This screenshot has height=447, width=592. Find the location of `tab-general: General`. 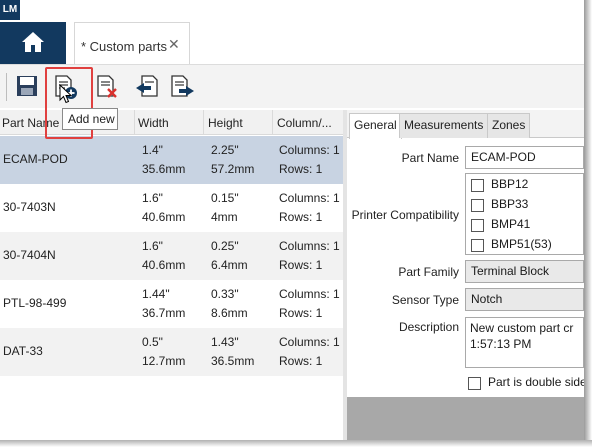

tab-general: General is located at coordinates (375, 126).